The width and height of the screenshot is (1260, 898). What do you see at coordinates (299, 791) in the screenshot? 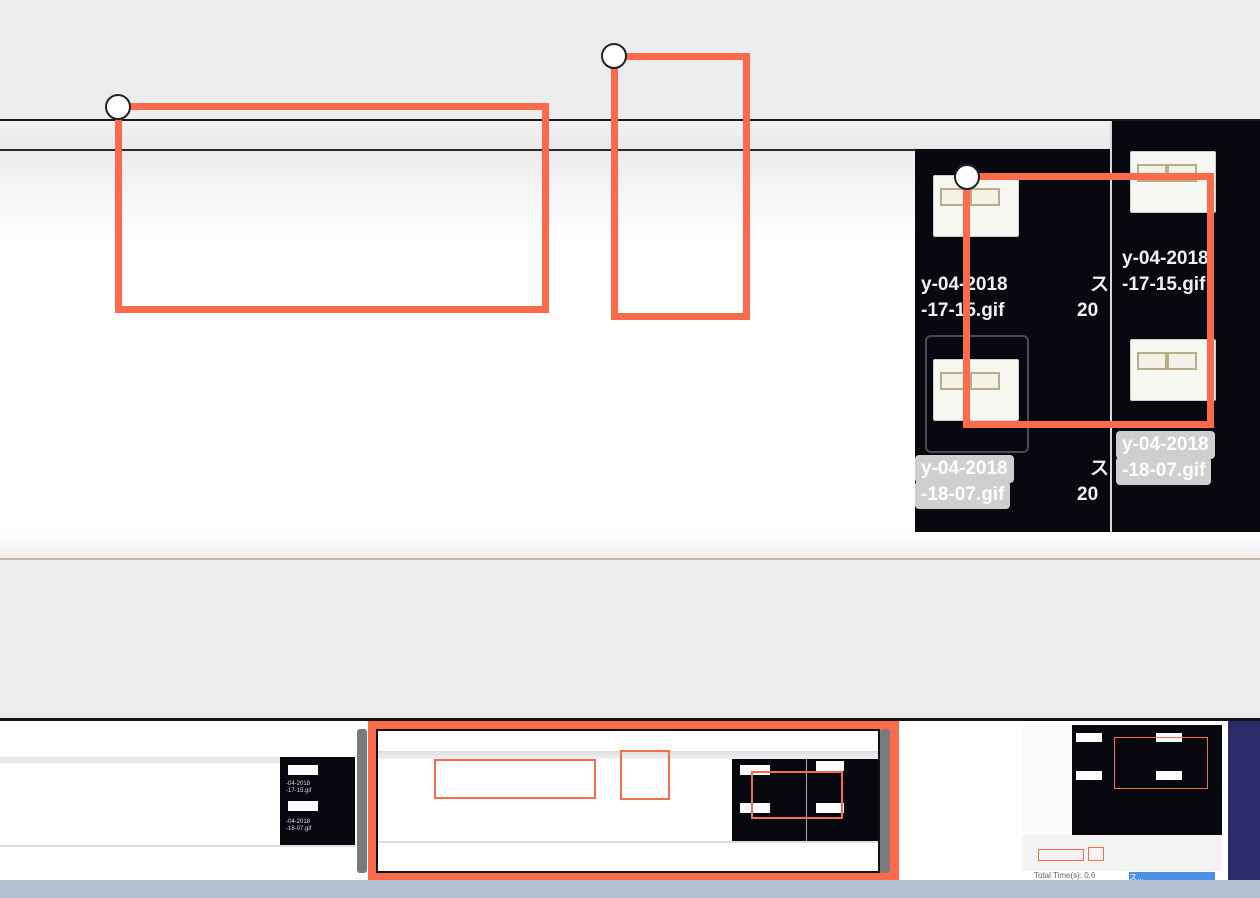
I see `frame-file-label: -17-15.gif` at bounding box center [299, 791].